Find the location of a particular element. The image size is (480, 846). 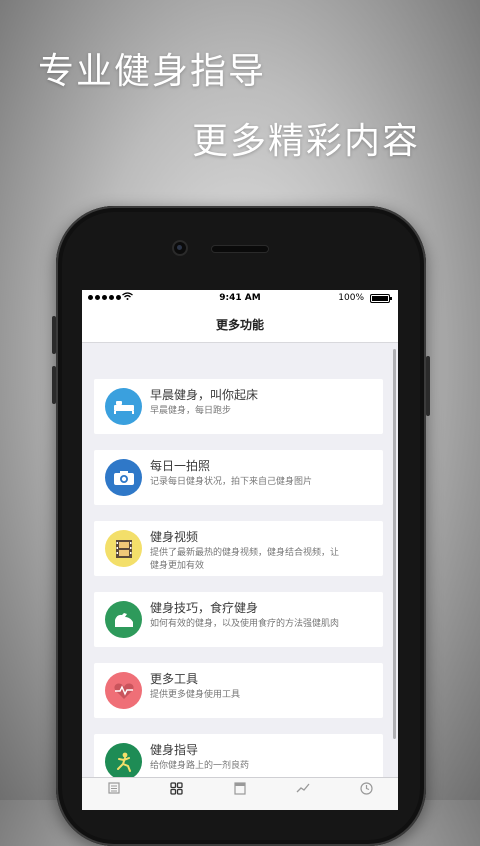

feature-title: 每日一拍照 is located at coordinates (180, 466).